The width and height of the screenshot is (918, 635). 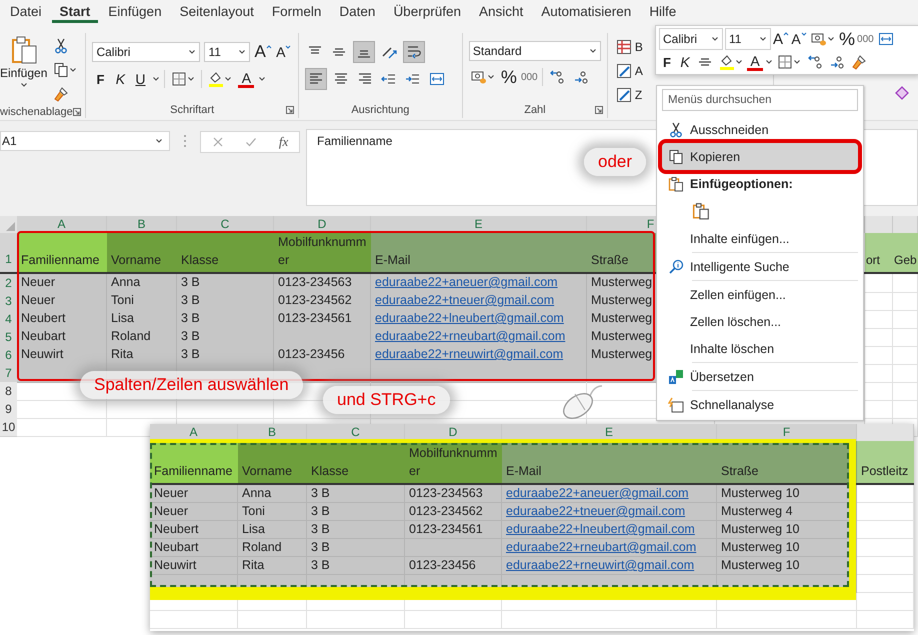 I want to click on table-cell: 0123-234561, so click(x=322, y=319).